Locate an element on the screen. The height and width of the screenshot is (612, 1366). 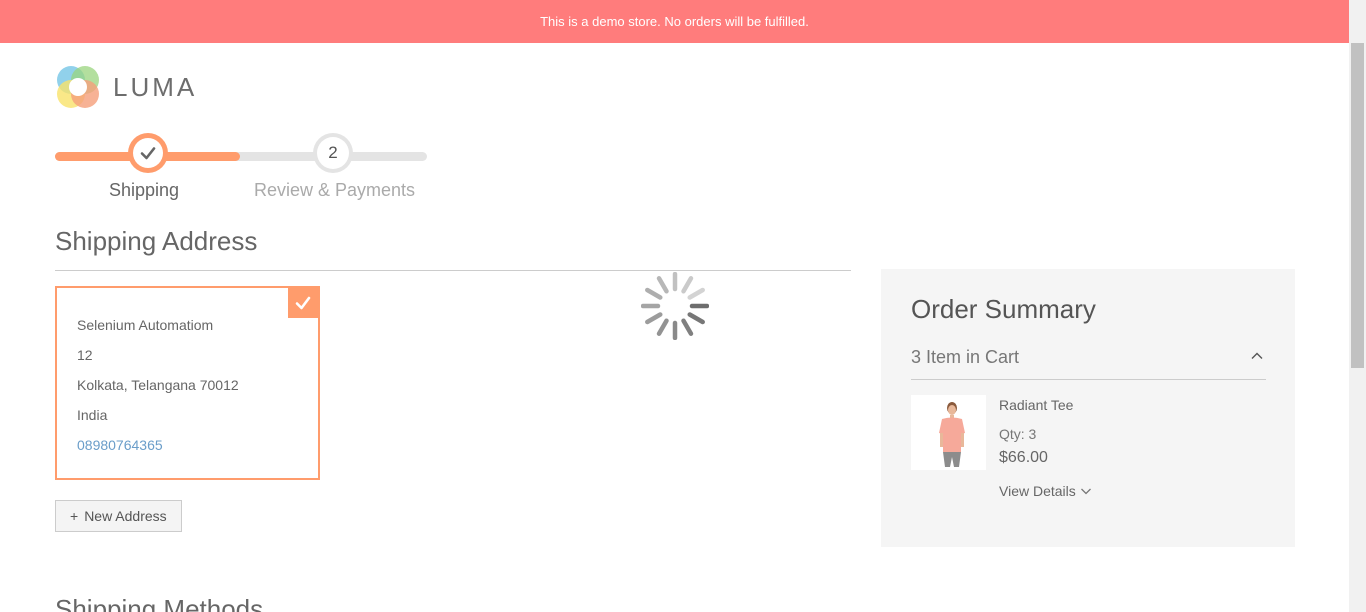
product-image is located at coordinates (948, 432).